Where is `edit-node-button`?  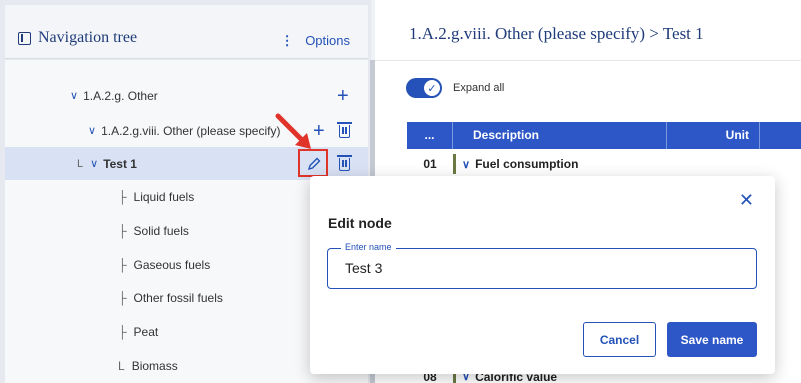
edit-node-button is located at coordinates (313, 163).